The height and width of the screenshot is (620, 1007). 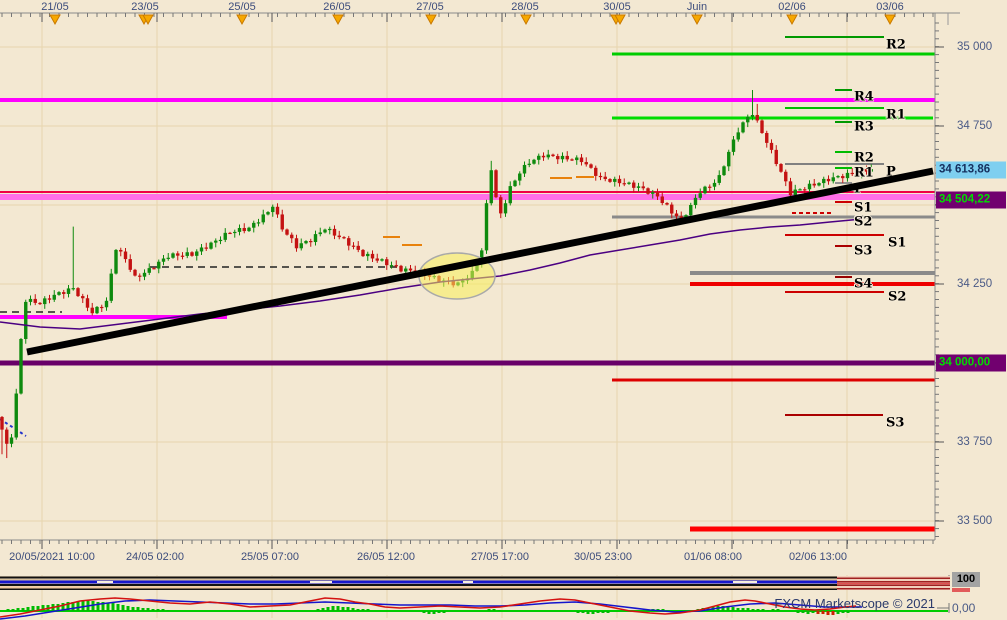 What do you see at coordinates (500, 557) in the screenshot?
I see `bottom-axis-time: 27/05 17:00` at bounding box center [500, 557].